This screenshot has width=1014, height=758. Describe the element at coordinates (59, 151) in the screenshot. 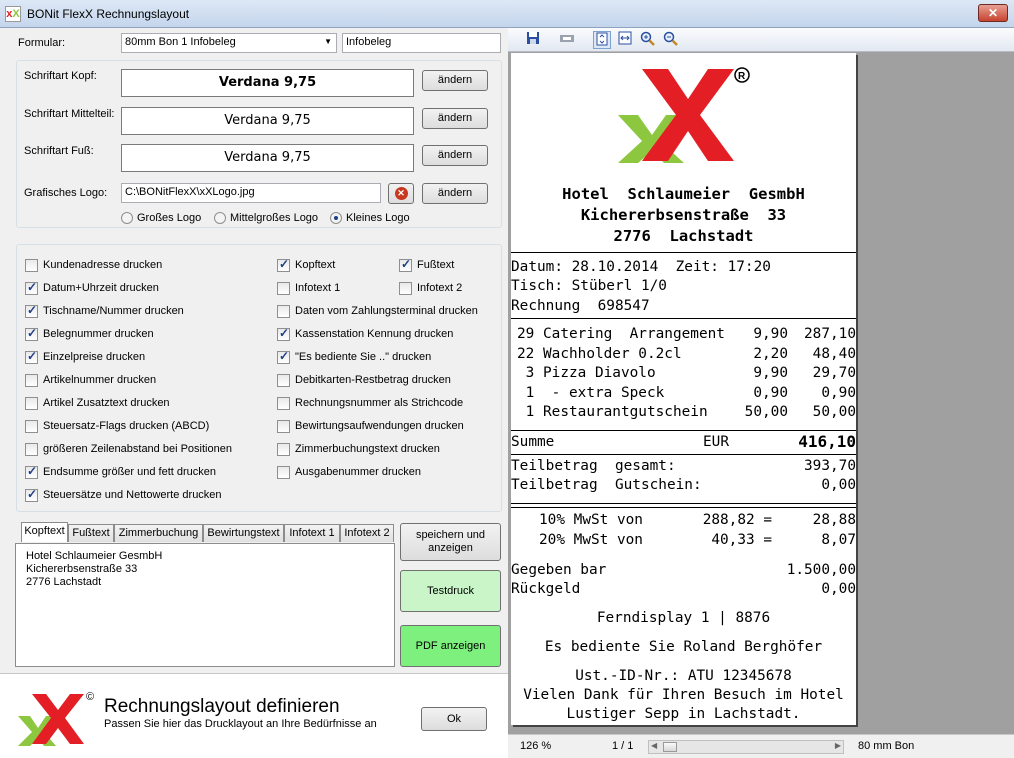

I see `font-foot-label: Schriftart Fuß:` at that location.